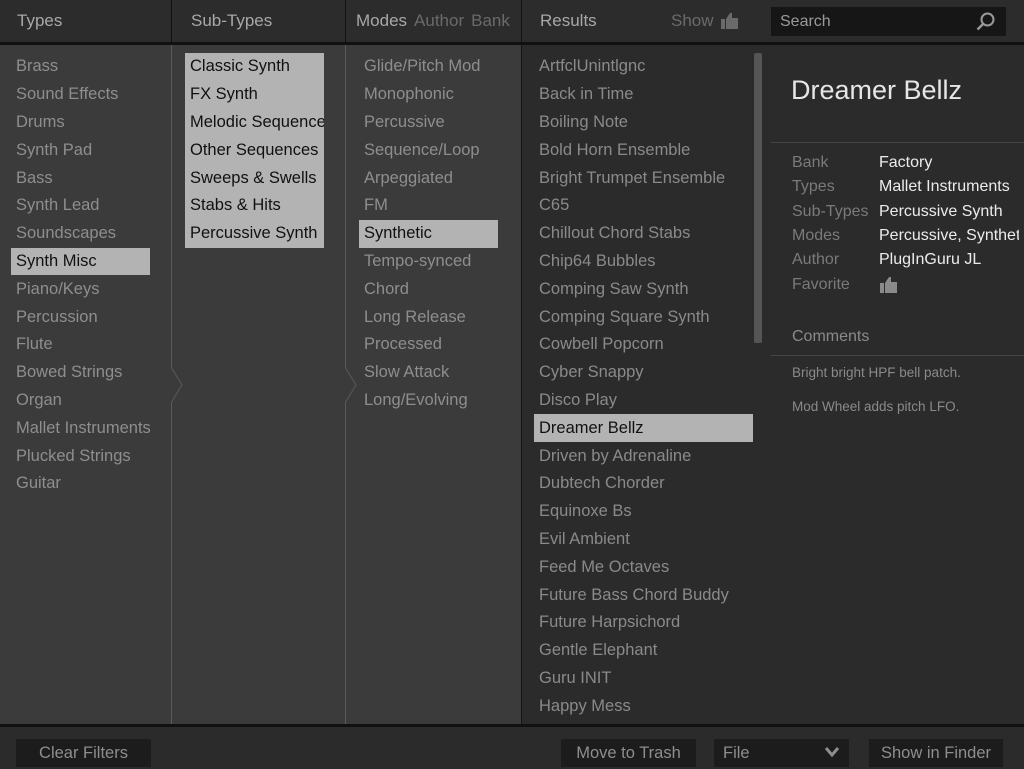 This screenshot has width=1024, height=769. I want to click on meta-row-favorite: Favorite, so click(905, 284).